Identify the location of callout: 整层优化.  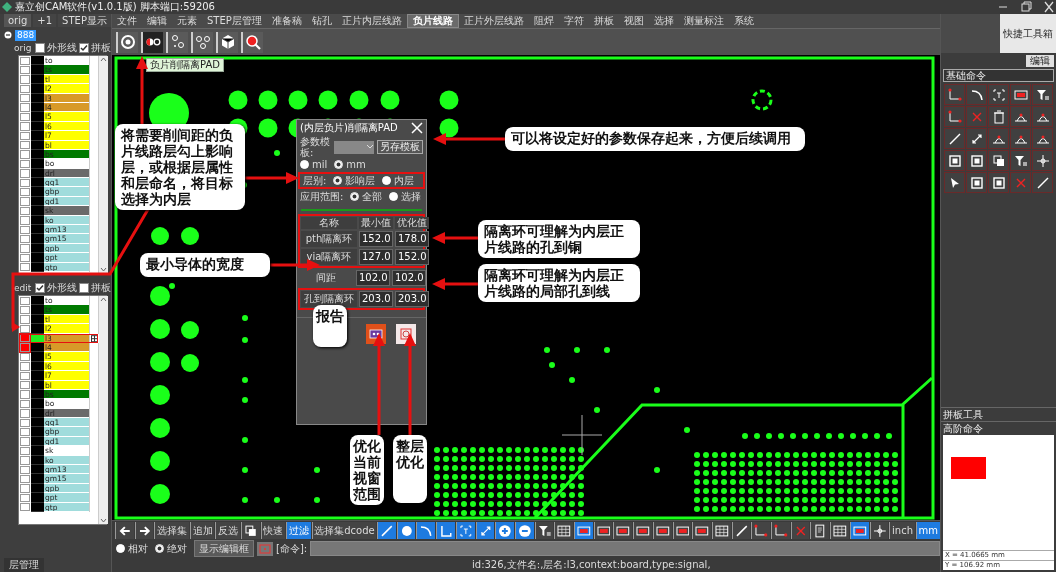
(410, 469).